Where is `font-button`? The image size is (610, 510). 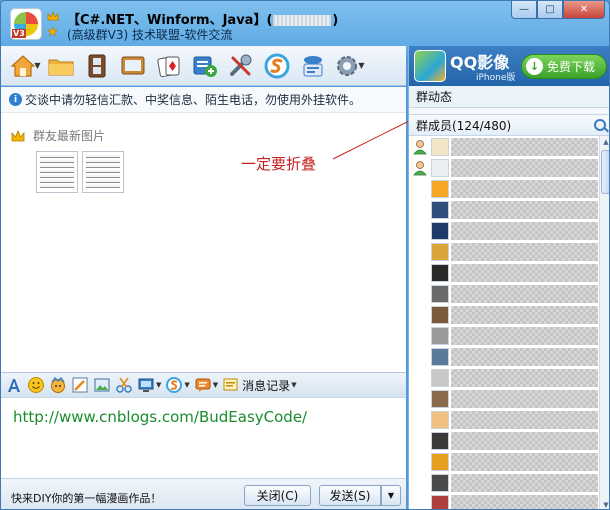 font-button is located at coordinates (14, 385).